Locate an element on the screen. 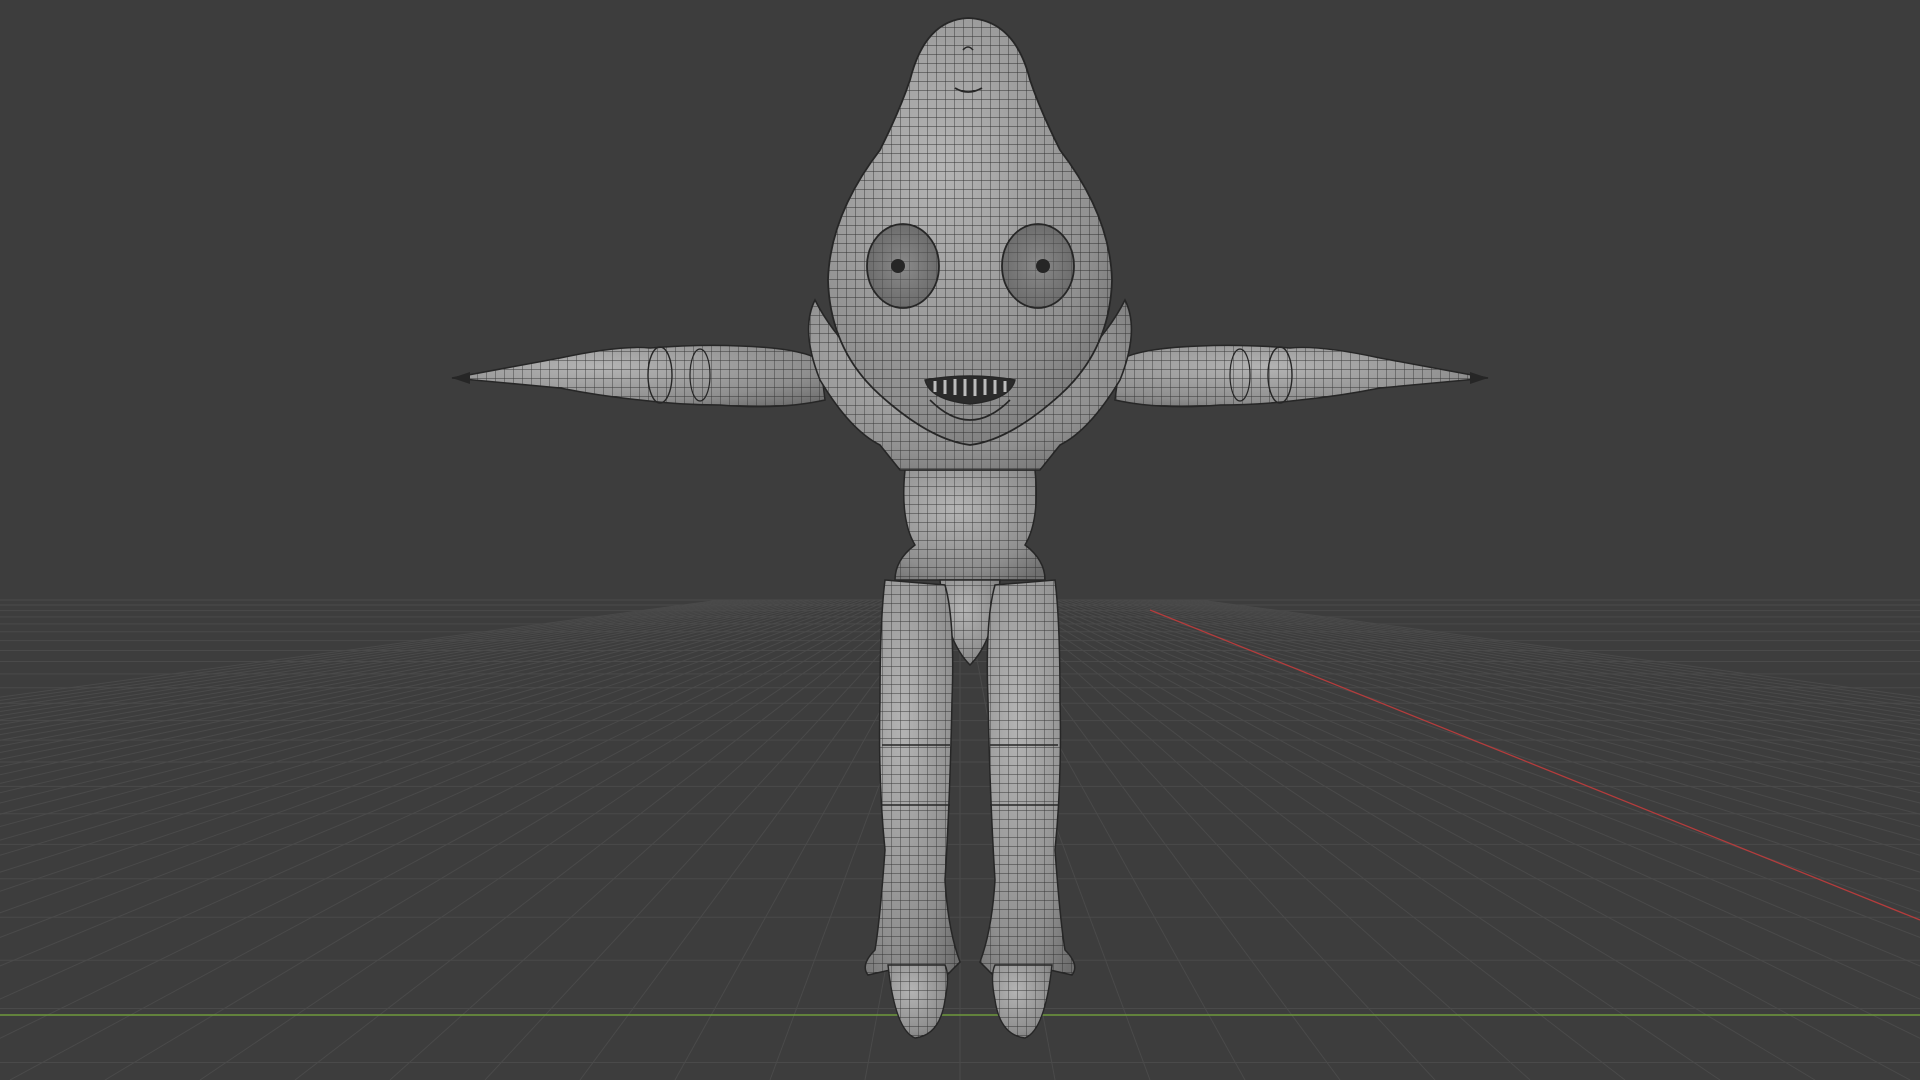 Image resolution: width=1920 pixels, height=1080 pixels. right-eye is located at coordinates (1038, 266).